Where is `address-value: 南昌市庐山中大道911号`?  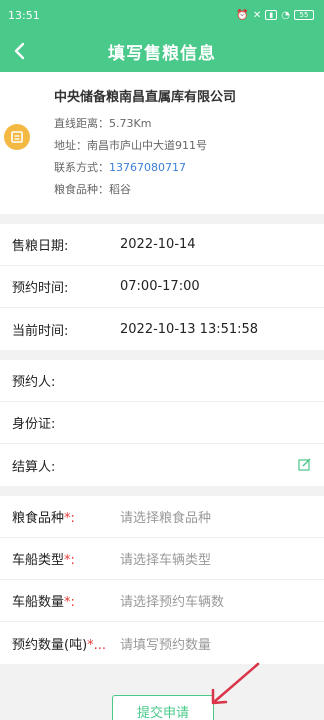 address-value: 南昌市庐山中大道911号 is located at coordinates (147, 145).